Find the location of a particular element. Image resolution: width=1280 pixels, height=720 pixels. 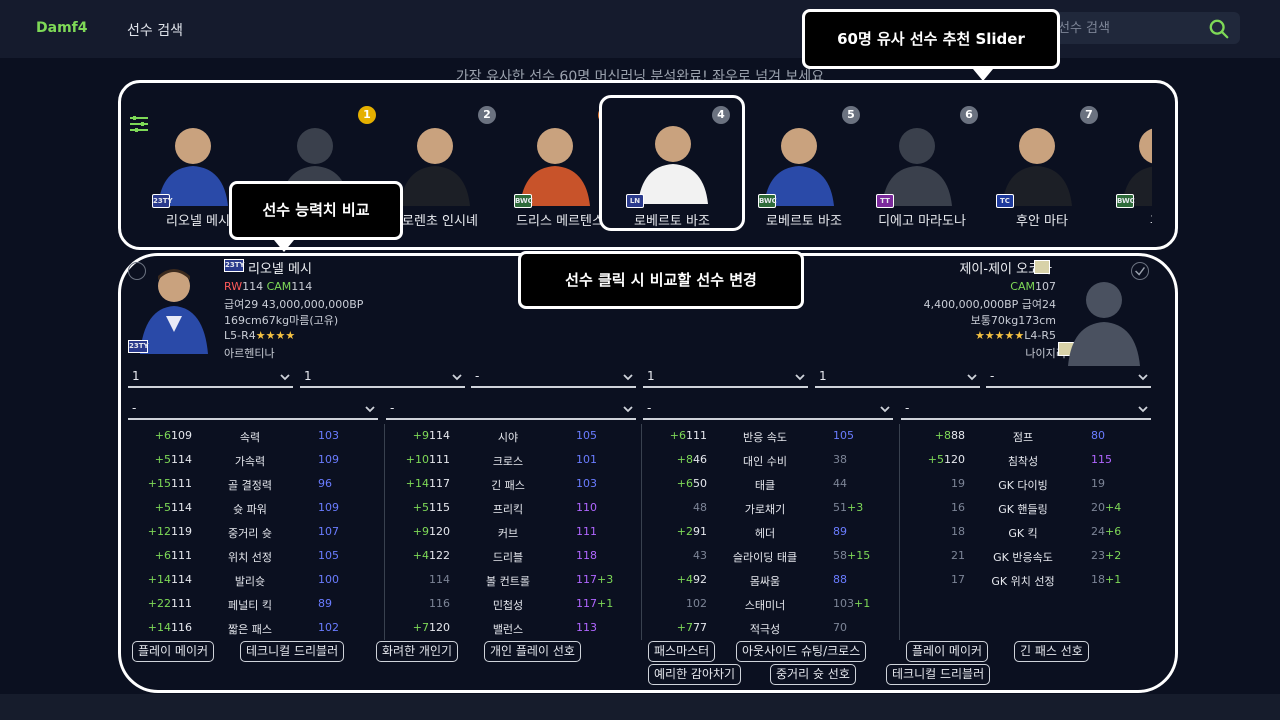

brand-logo: Damf4 is located at coordinates (62, 28).